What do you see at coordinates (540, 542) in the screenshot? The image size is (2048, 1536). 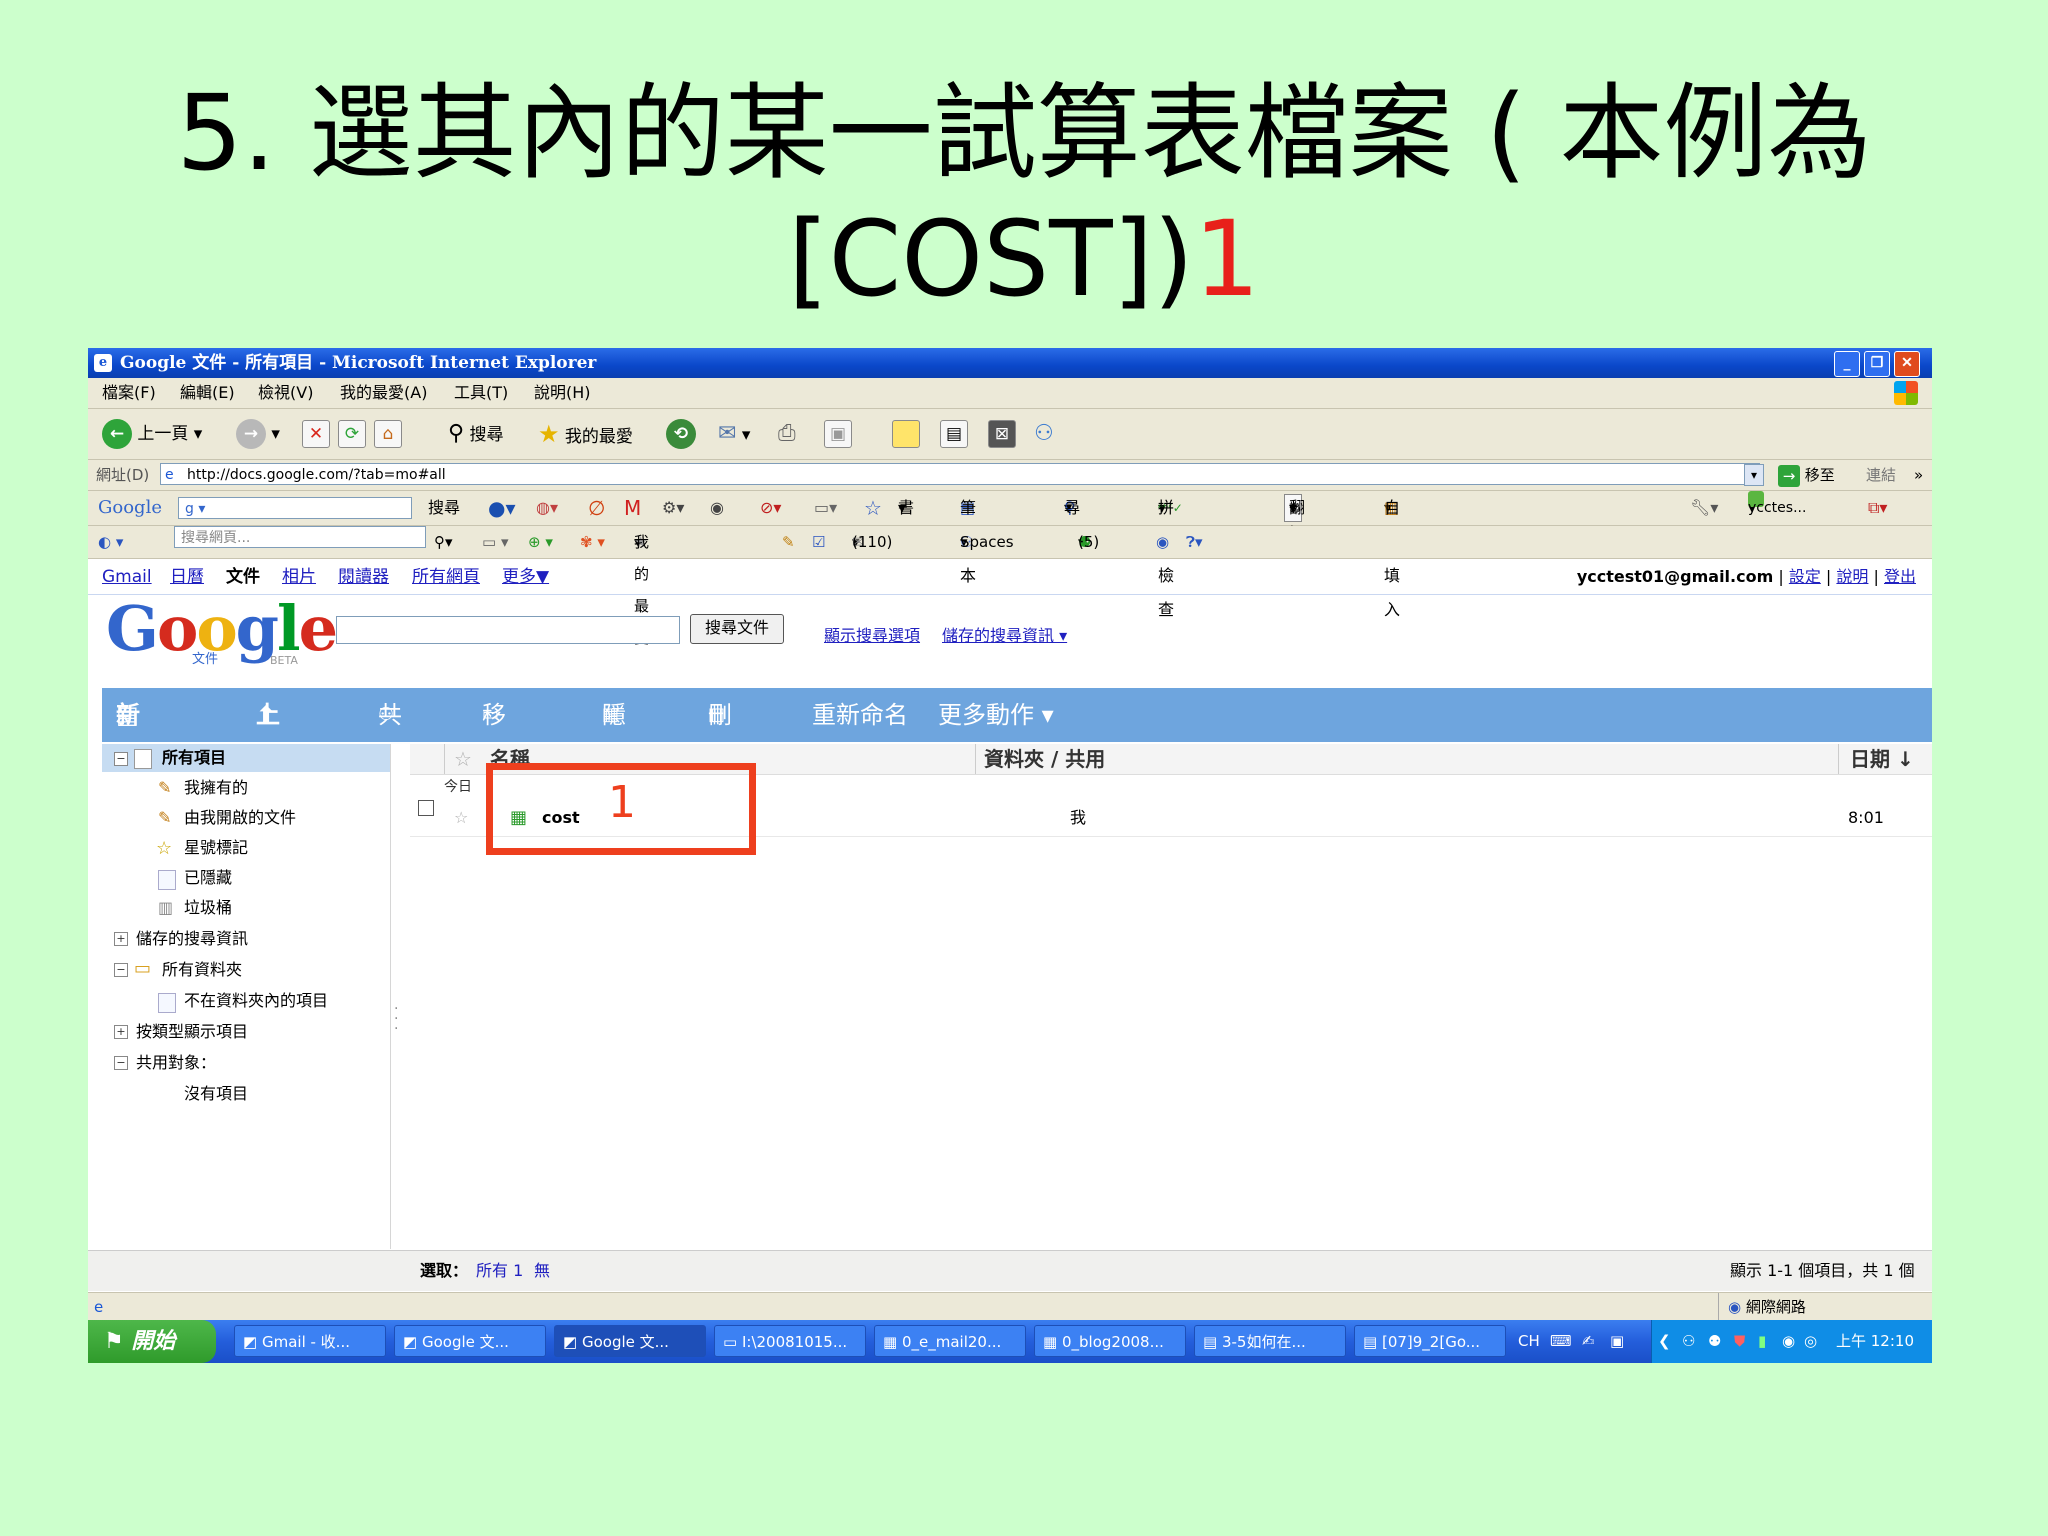 I see `add-icon: ⊕ ▾` at bounding box center [540, 542].